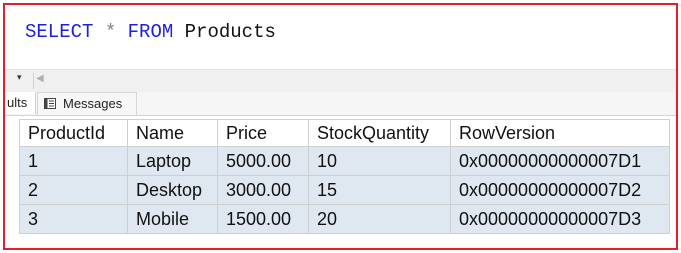 This screenshot has width=681, height=253. I want to click on table-cell: 5000.00, so click(263, 161).